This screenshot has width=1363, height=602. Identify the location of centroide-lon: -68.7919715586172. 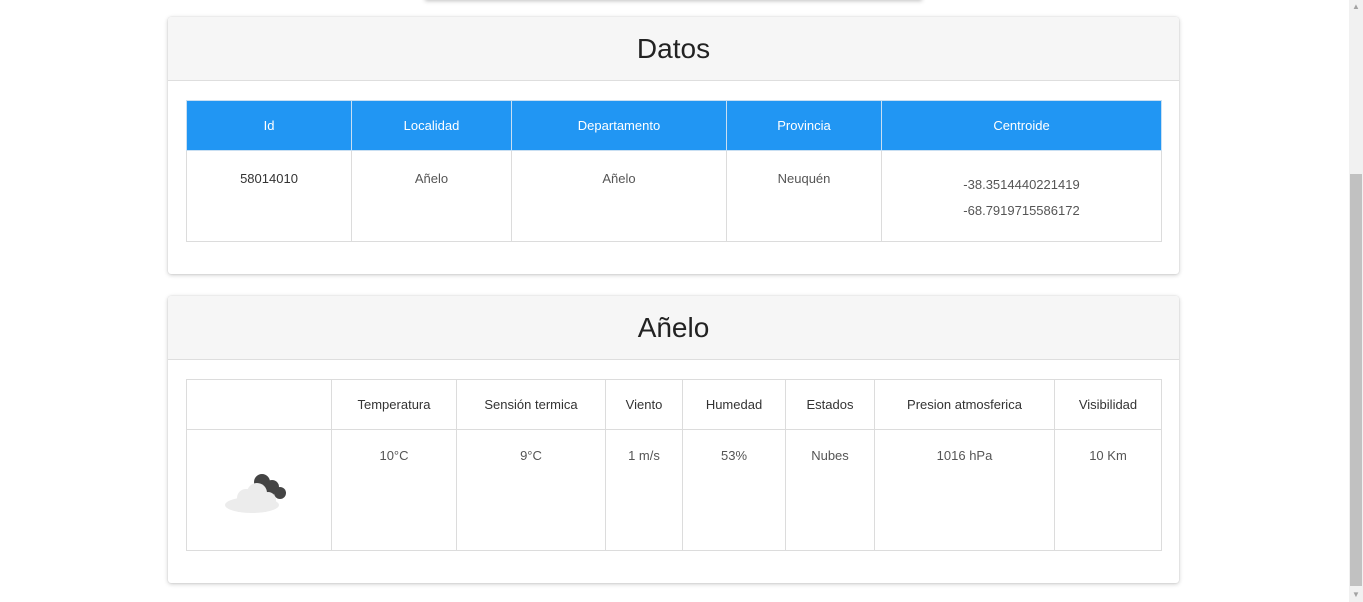
(1021, 210).